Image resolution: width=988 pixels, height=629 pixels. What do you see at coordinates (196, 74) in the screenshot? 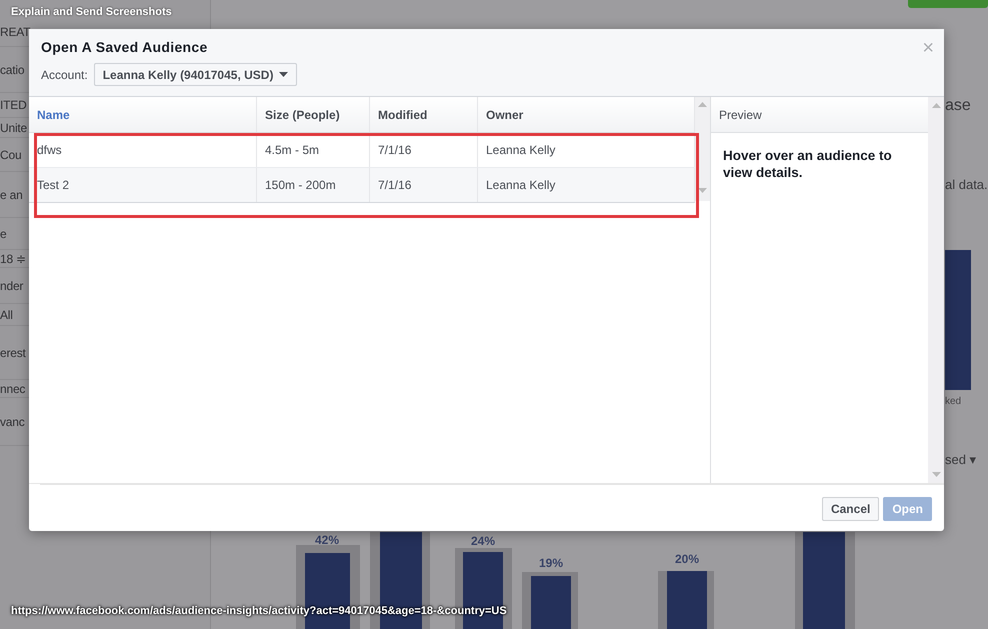
I see `account-dropdown: Leanna Kelly (94017045, USD)` at bounding box center [196, 74].